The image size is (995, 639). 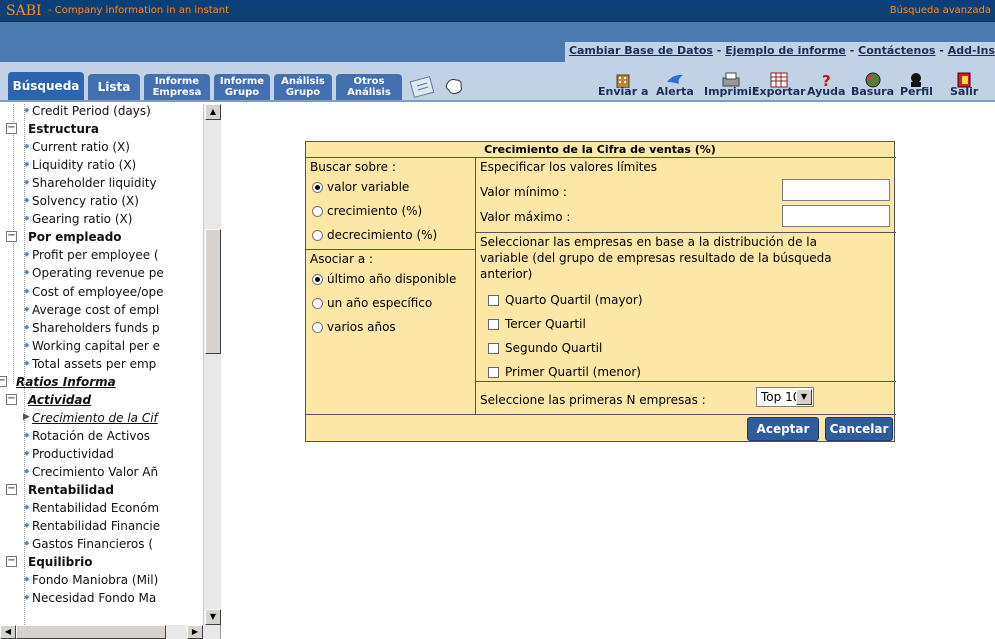 I want to click on tree-item: − Actividad, so click(x=101, y=400).